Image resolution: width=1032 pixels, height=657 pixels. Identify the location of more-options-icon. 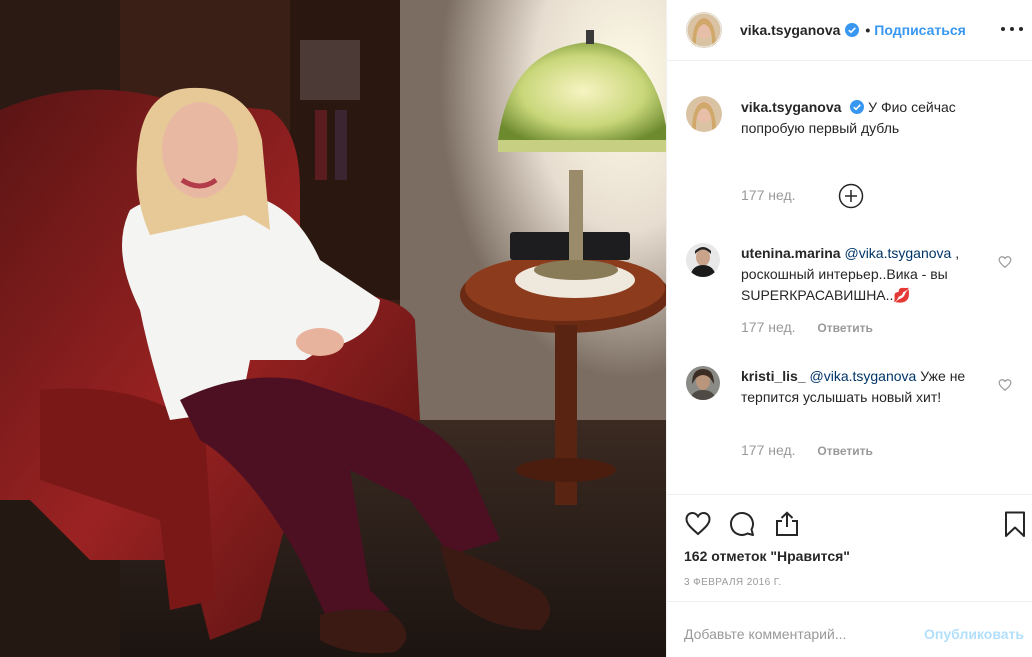
(1012, 29).